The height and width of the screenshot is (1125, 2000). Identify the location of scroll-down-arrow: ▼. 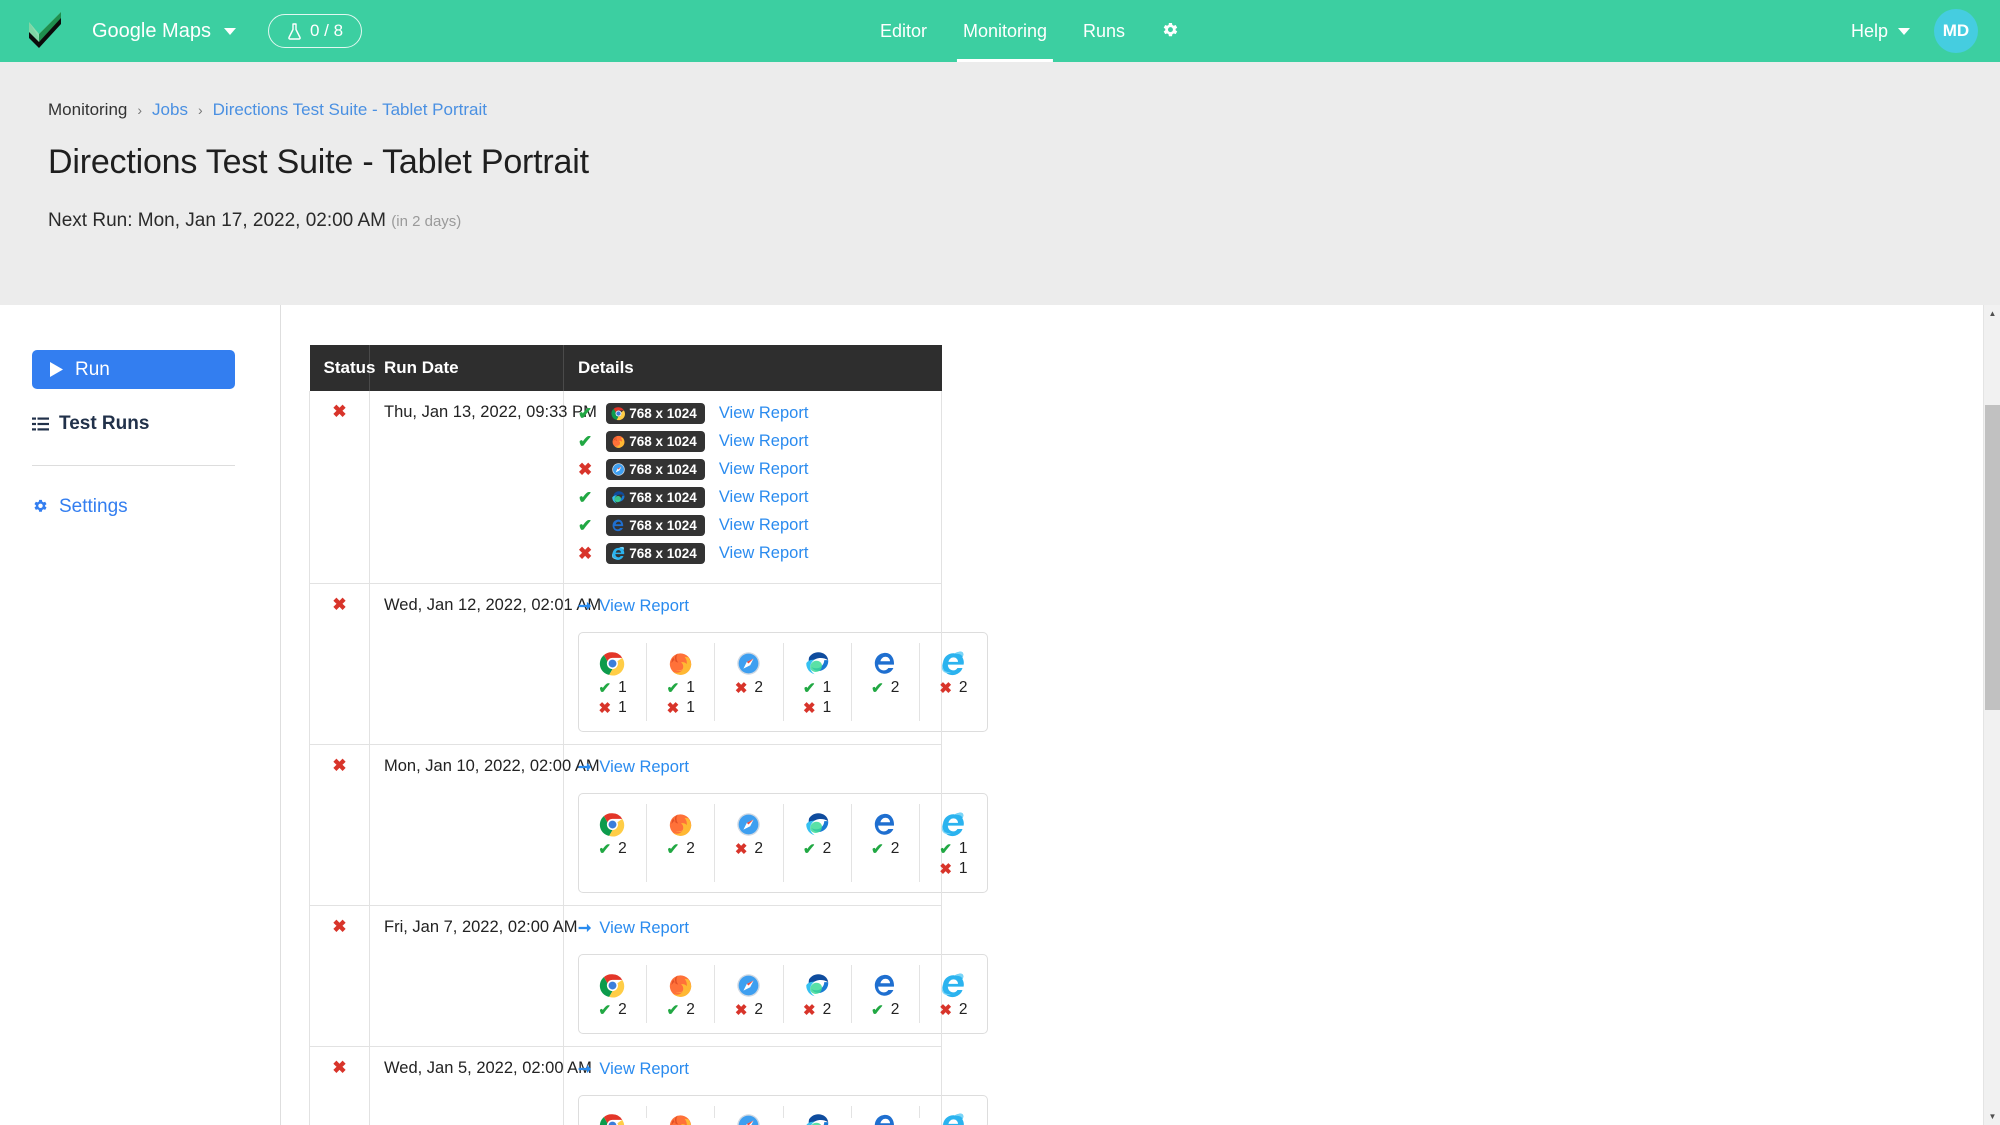
(1992, 1116).